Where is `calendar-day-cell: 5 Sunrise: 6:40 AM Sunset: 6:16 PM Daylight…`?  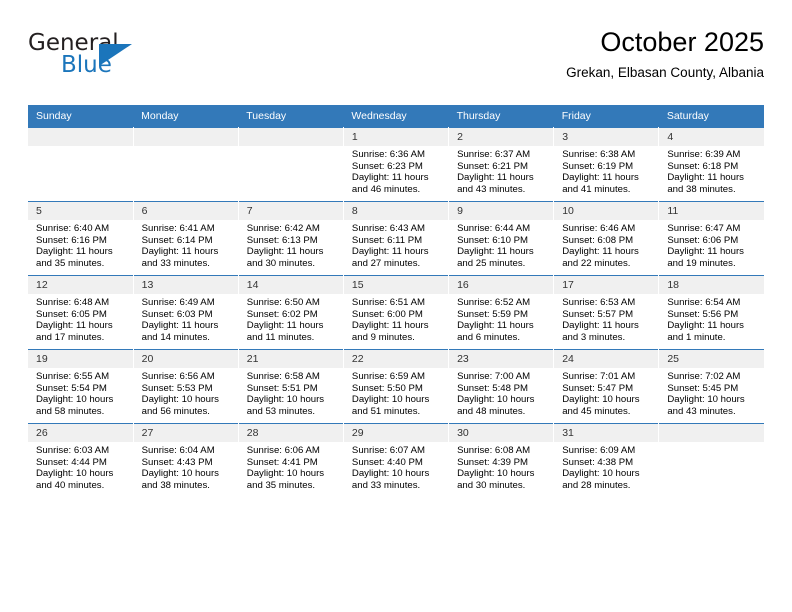
calendar-day-cell: 5 Sunrise: 6:40 AM Sunset: 6:16 PM Daylight… is located at coordinates (81, 238).